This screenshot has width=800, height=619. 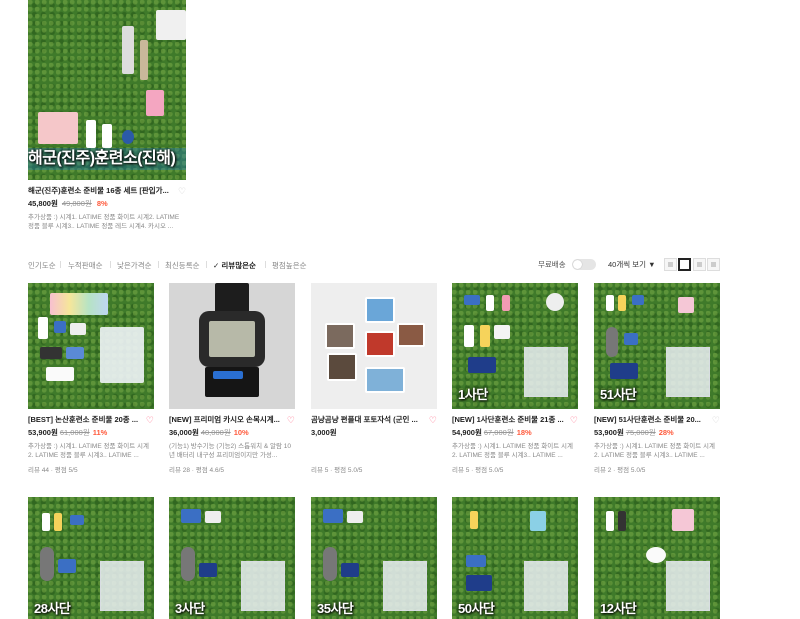 I want to click on product-label: 12사단, so click(x=618, y=608).